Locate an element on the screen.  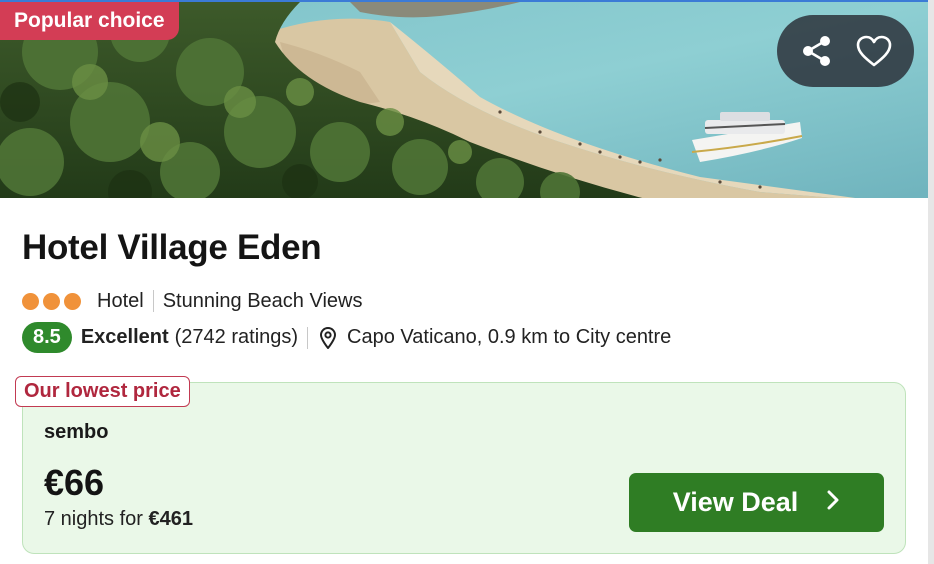
hotel-category-row: Hotel Stunning Beach Views is located at coordinates (192, 301).